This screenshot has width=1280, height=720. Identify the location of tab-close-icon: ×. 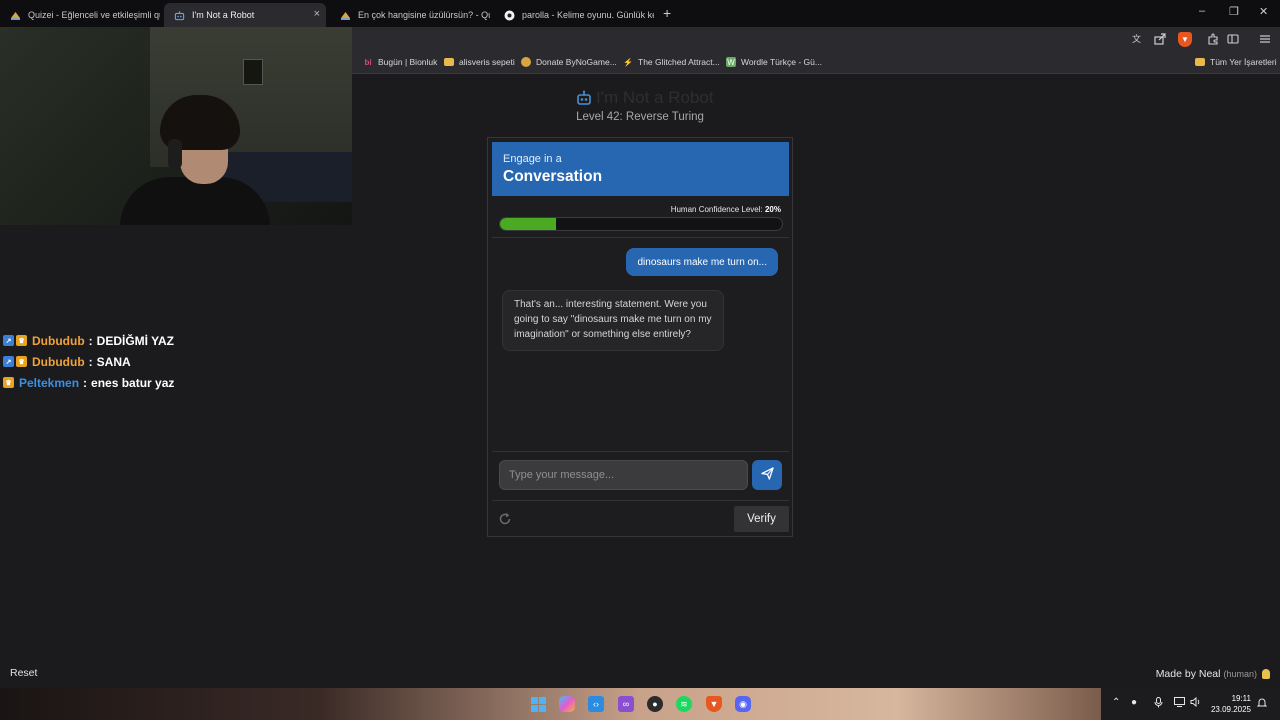
(317, 14).